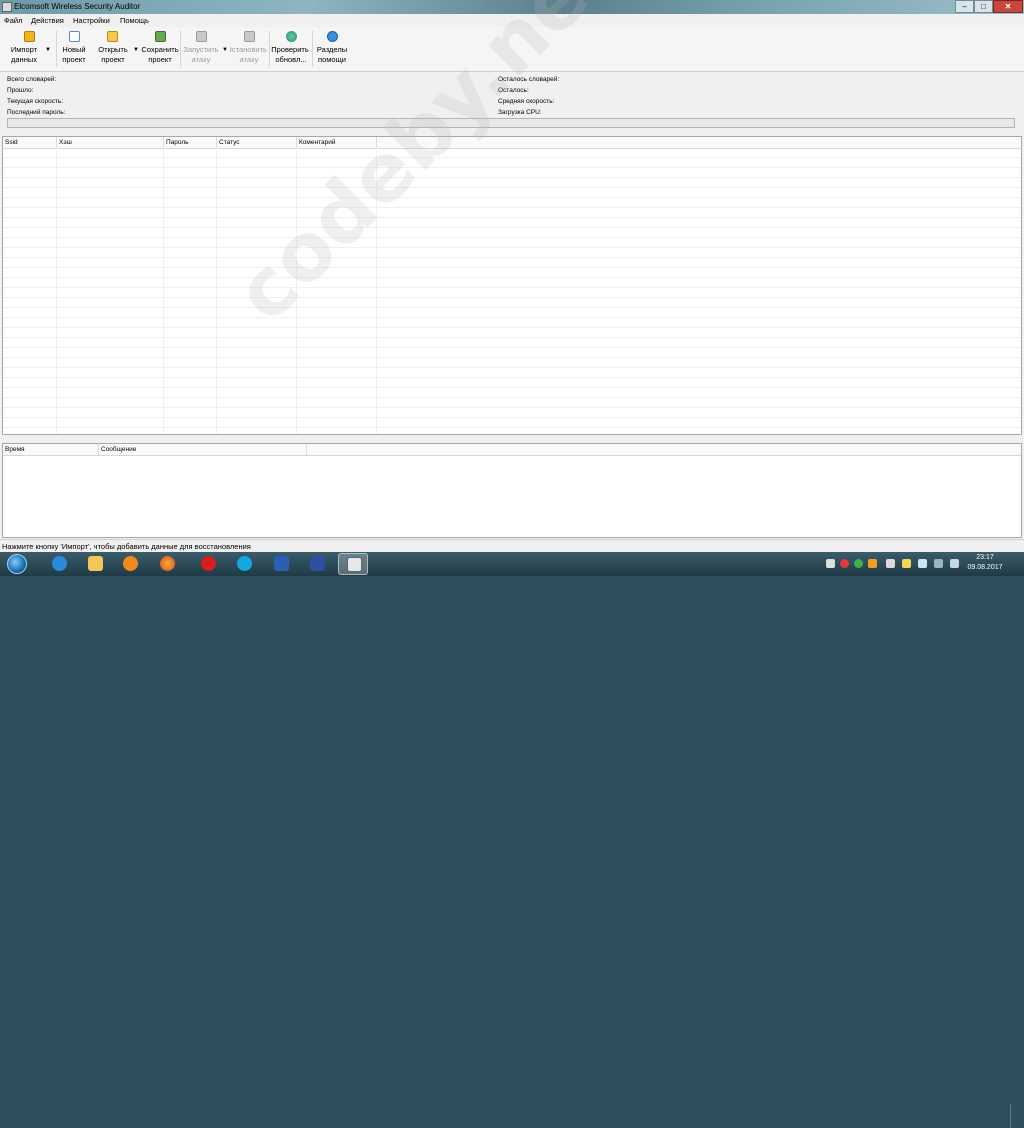 Image resolution: width=1024 pixels, height=1128 pixels. I want to click on clock: 23:17 09.08.2017, so click(985, 563).